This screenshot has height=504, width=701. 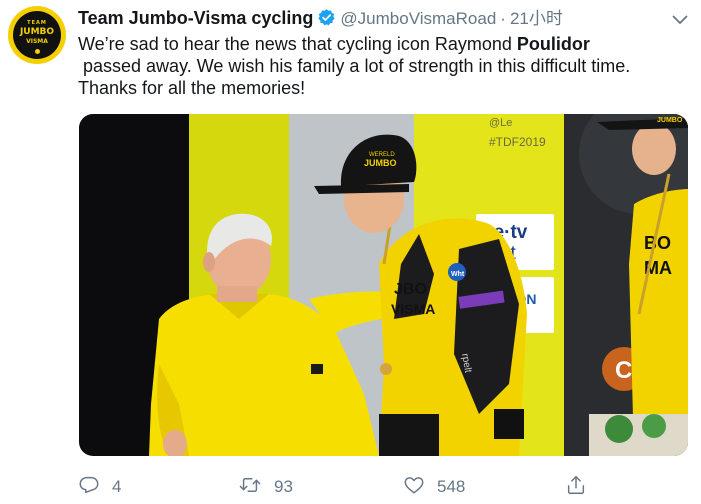 I want to click on team-logo: TEAM JUMBO VISMA, so click(x=37, y=35).